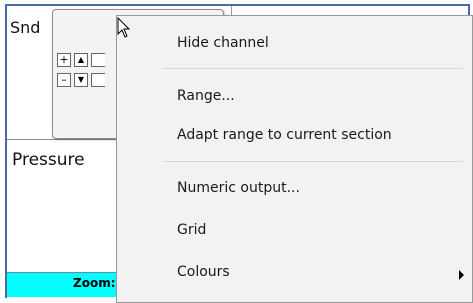 Image resolution: width=473 pixels, height=303 pixels. Describe the element at coordinates (284, 135) in the screenshot. I see `menu-item-adapt-range: Adapt range to current section` at that location.